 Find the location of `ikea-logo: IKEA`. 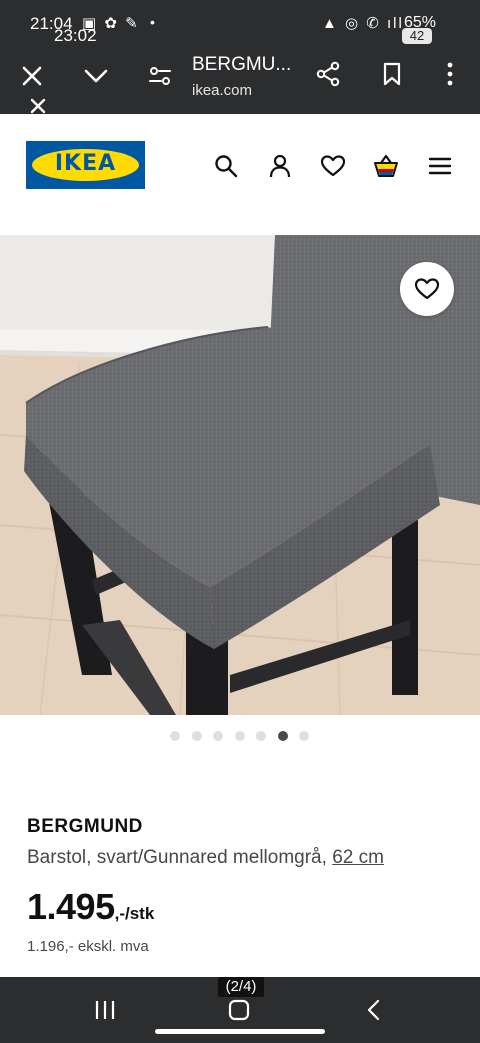

ikea-logo: IKEA is located at coordinates (85, 165).